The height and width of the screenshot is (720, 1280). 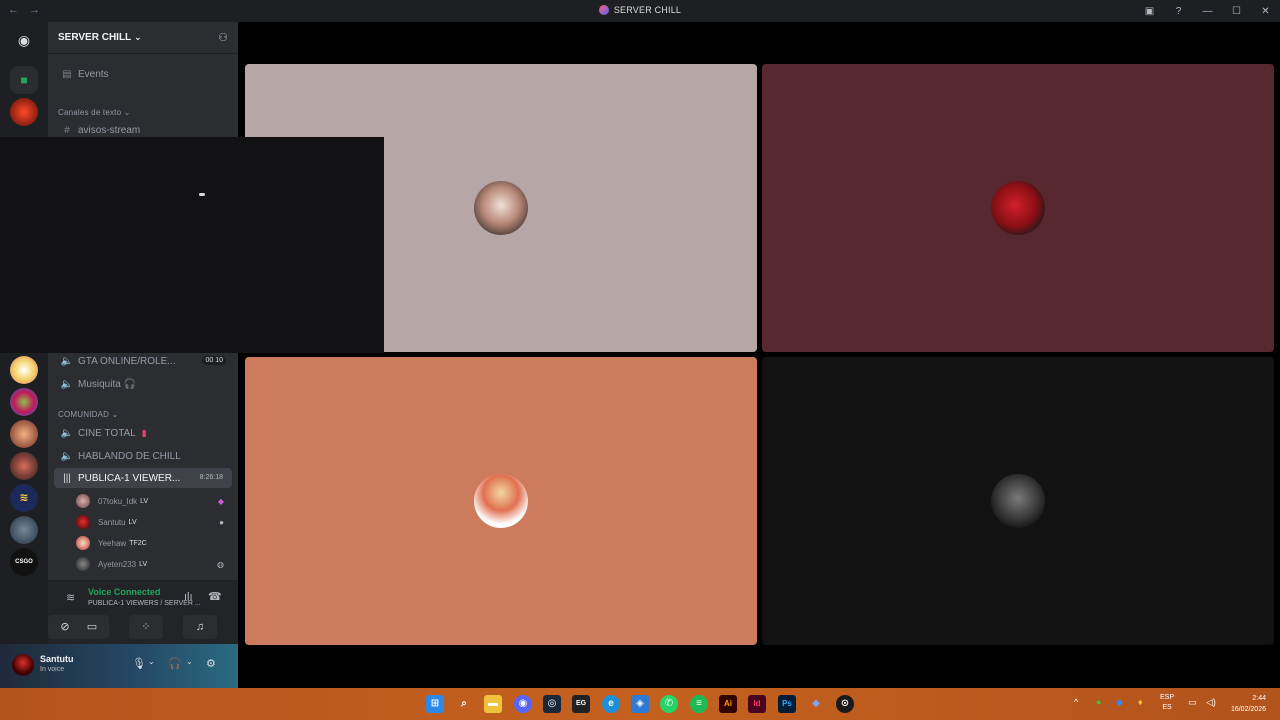 What do you see at coordinates (57, 659) in the screenshot?
I see `user-name: Santutu` at bounding box center [57, 659].